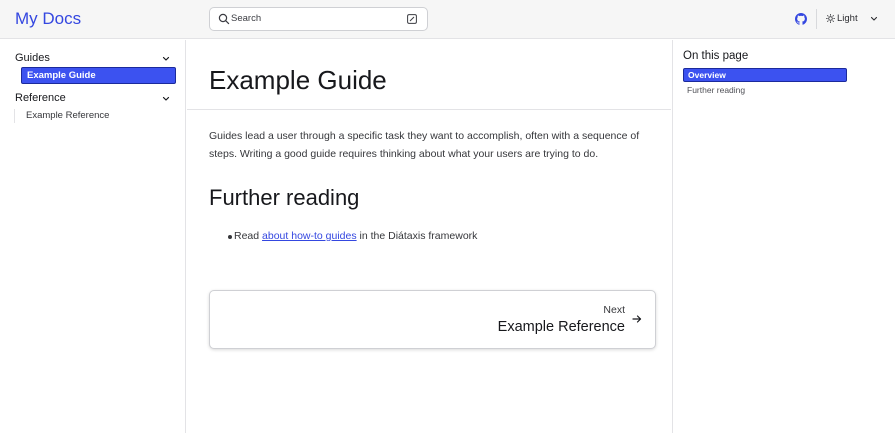 Image resolution: width=895 pixels, height=433 pixels. Describe the element at coordinates (561, 327) in the screenshot. I see `next-page-title: Example Reference` at that location.